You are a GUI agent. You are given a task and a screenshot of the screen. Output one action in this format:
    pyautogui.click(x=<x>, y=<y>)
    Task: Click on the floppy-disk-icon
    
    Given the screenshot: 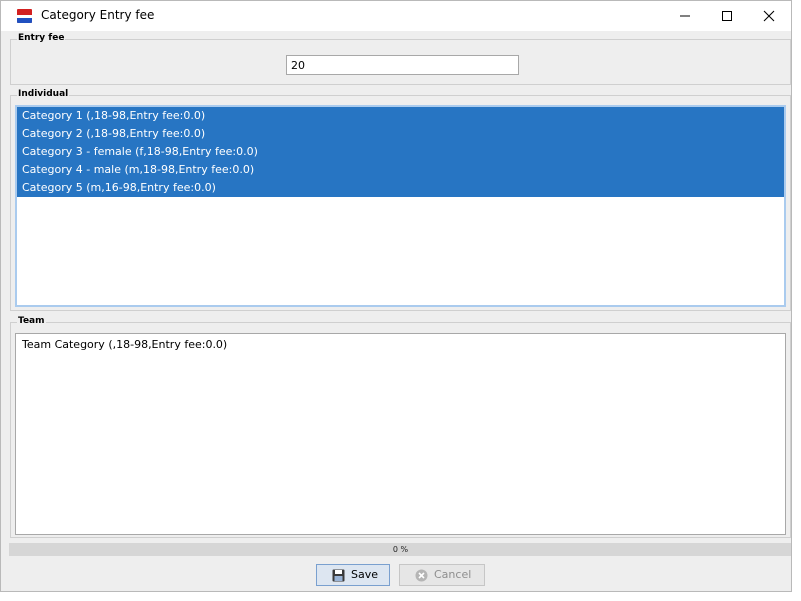 What is the action you would take?
    pyautogui.click(x=338, y=575)
    